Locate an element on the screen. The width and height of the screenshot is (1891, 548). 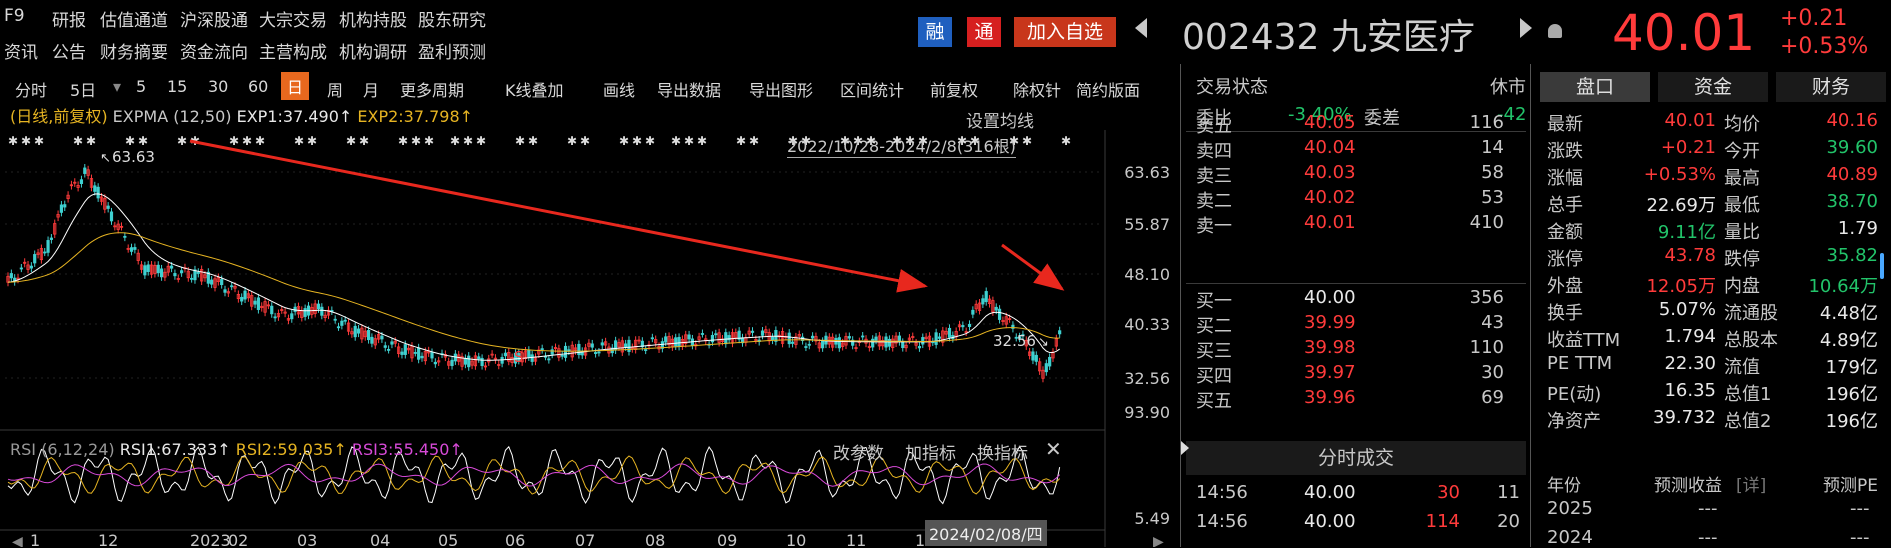
nav-news: 资讯 is located at coordinates (21, 50).